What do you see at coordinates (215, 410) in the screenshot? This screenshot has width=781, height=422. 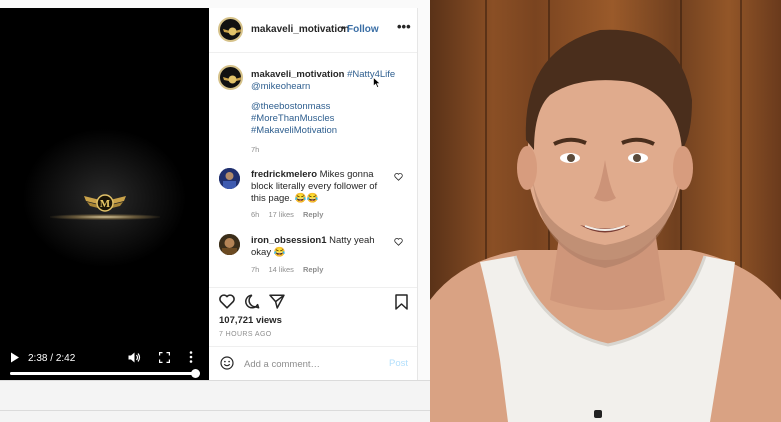 I see `footer-divider` at bounding box center [215, 410].